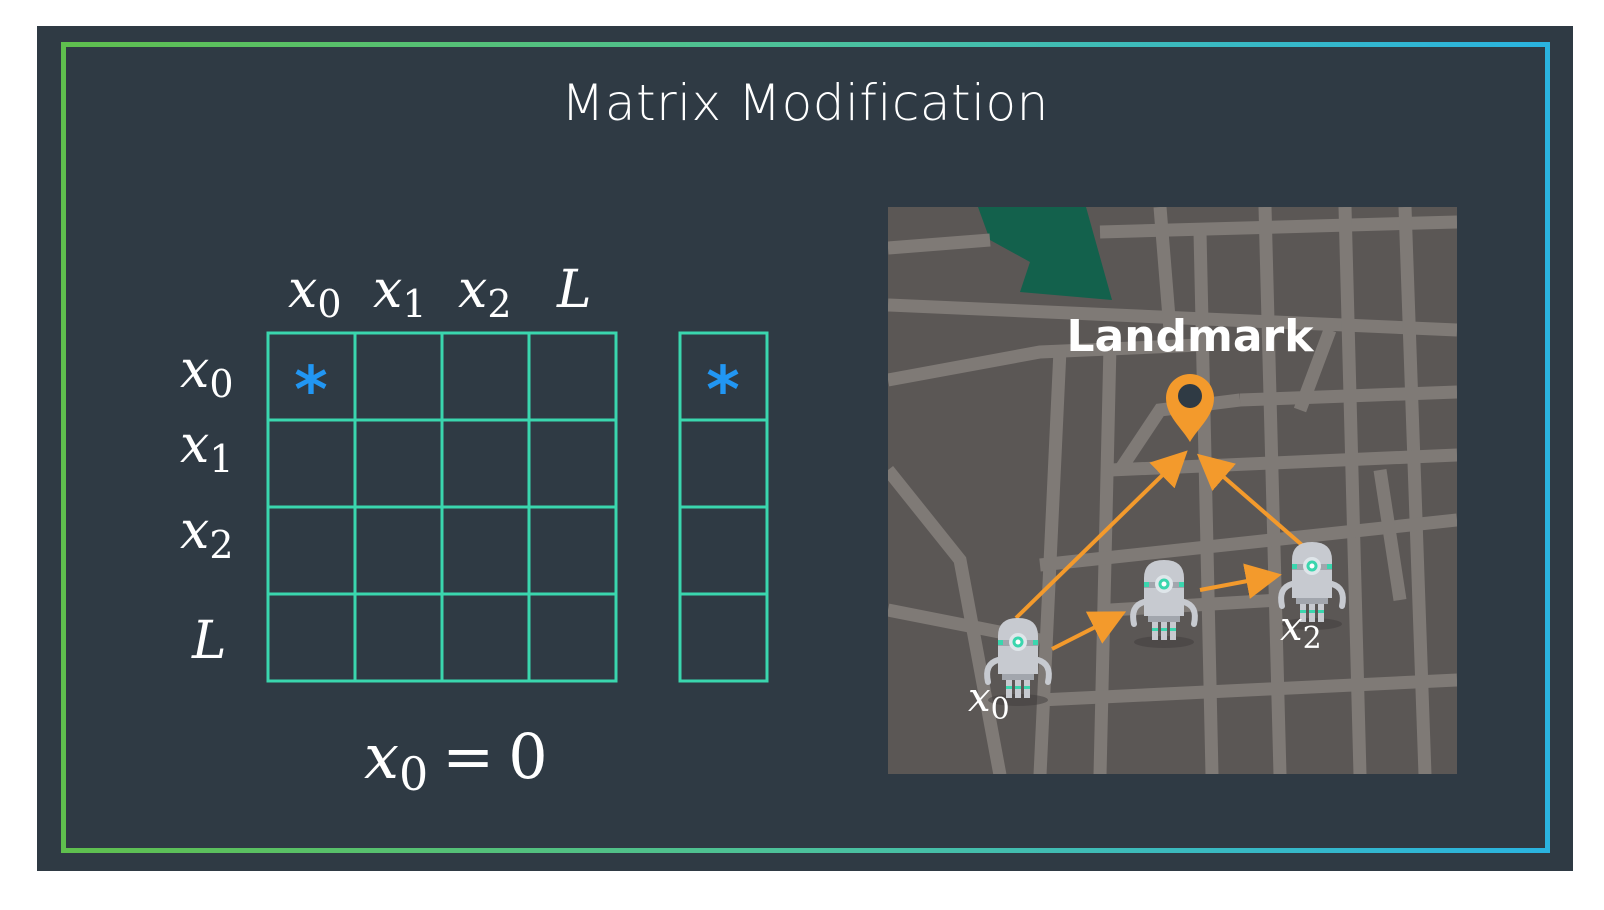 This screenshot has width=1604, height=910. What do you see at coordinates (207, 373) in the screenshot?
I see `row-header-x0: x0` at bounding box center [207, 373].